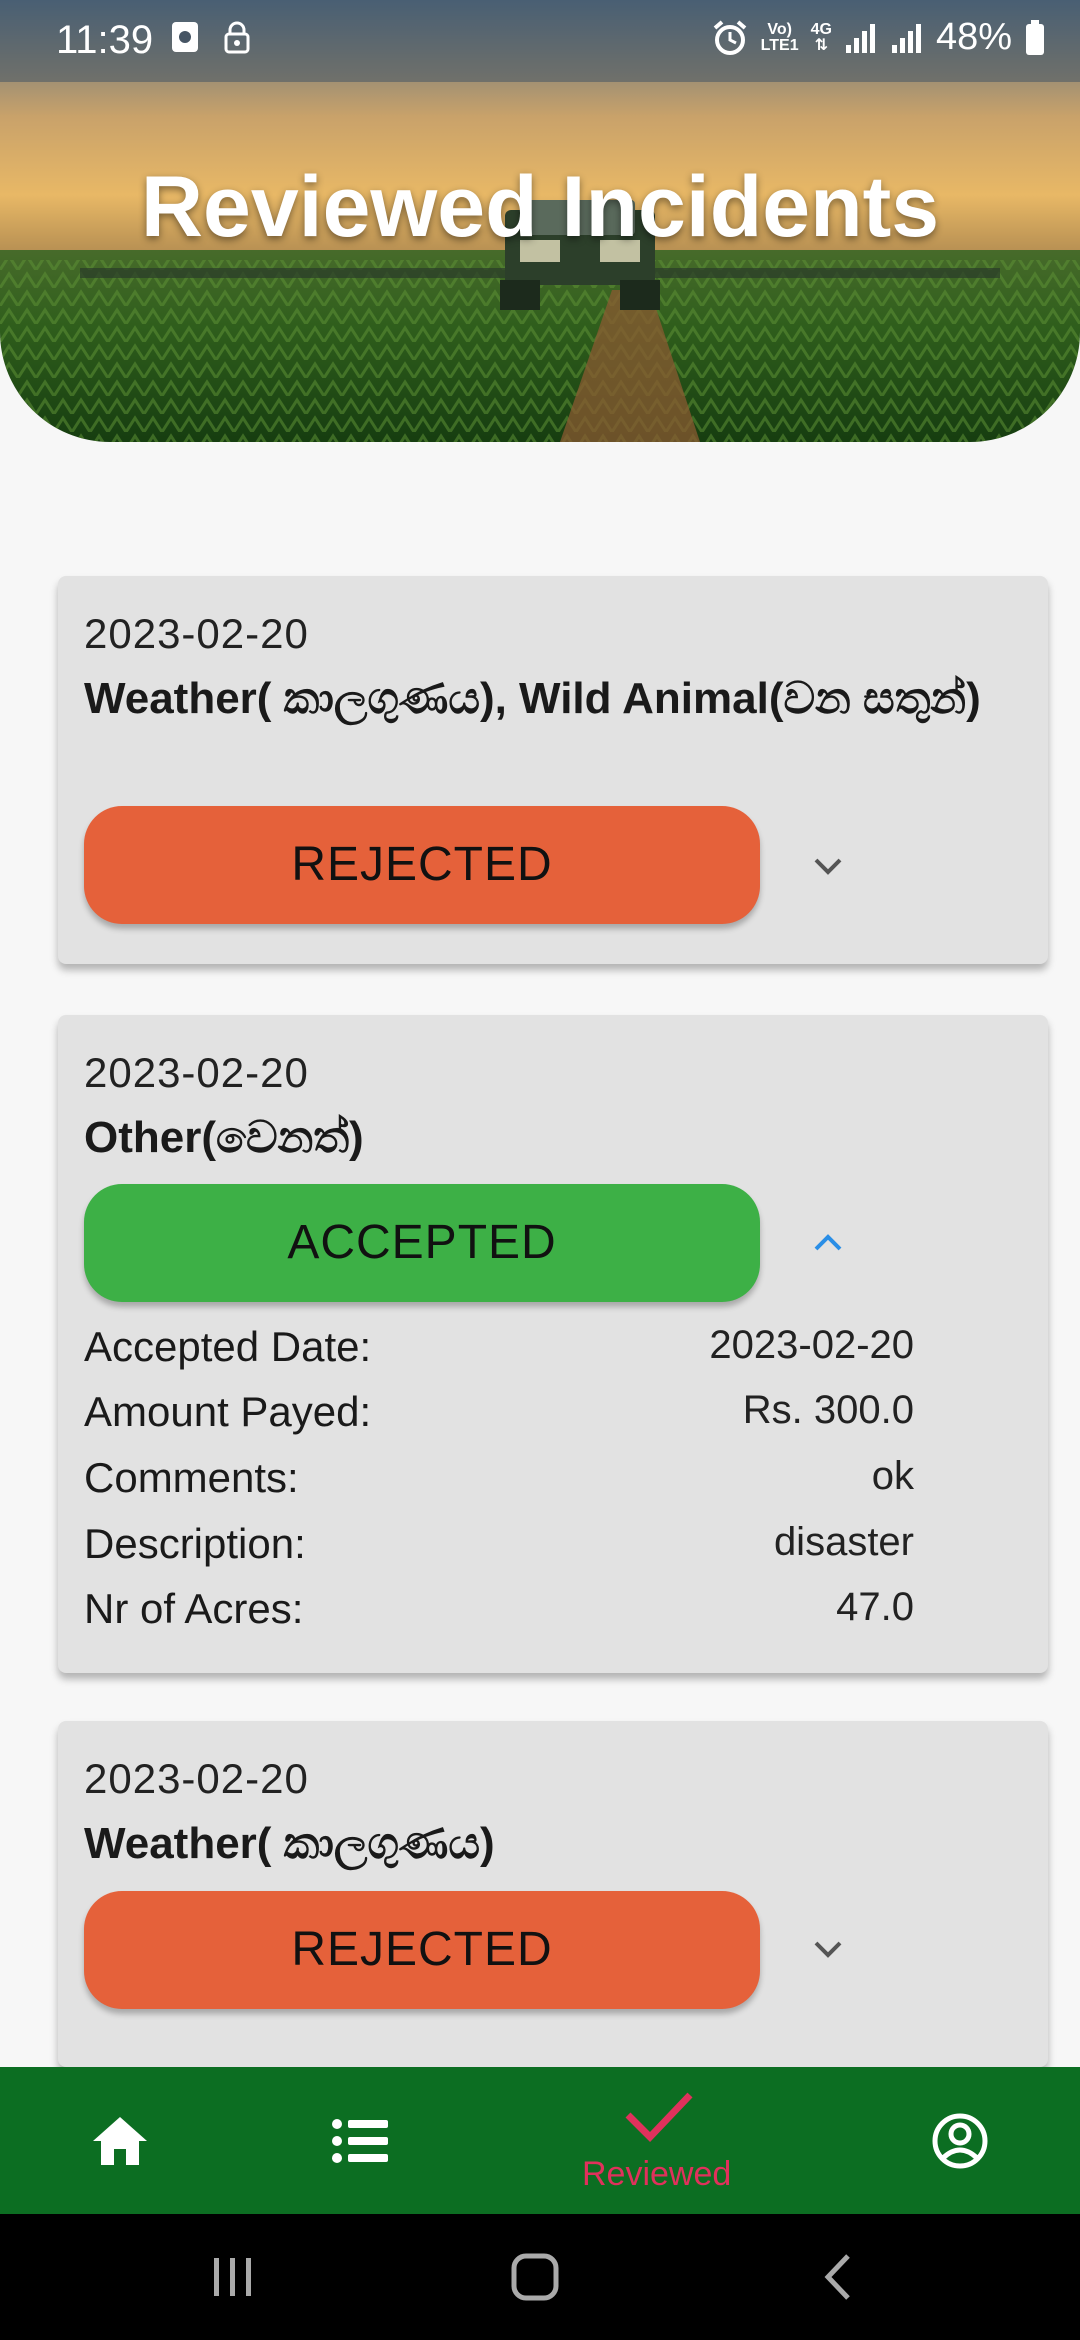 Image resolution: width=1080 pixels, height=2340 pixels. I want to click on lock-icon, so click(237, 37).